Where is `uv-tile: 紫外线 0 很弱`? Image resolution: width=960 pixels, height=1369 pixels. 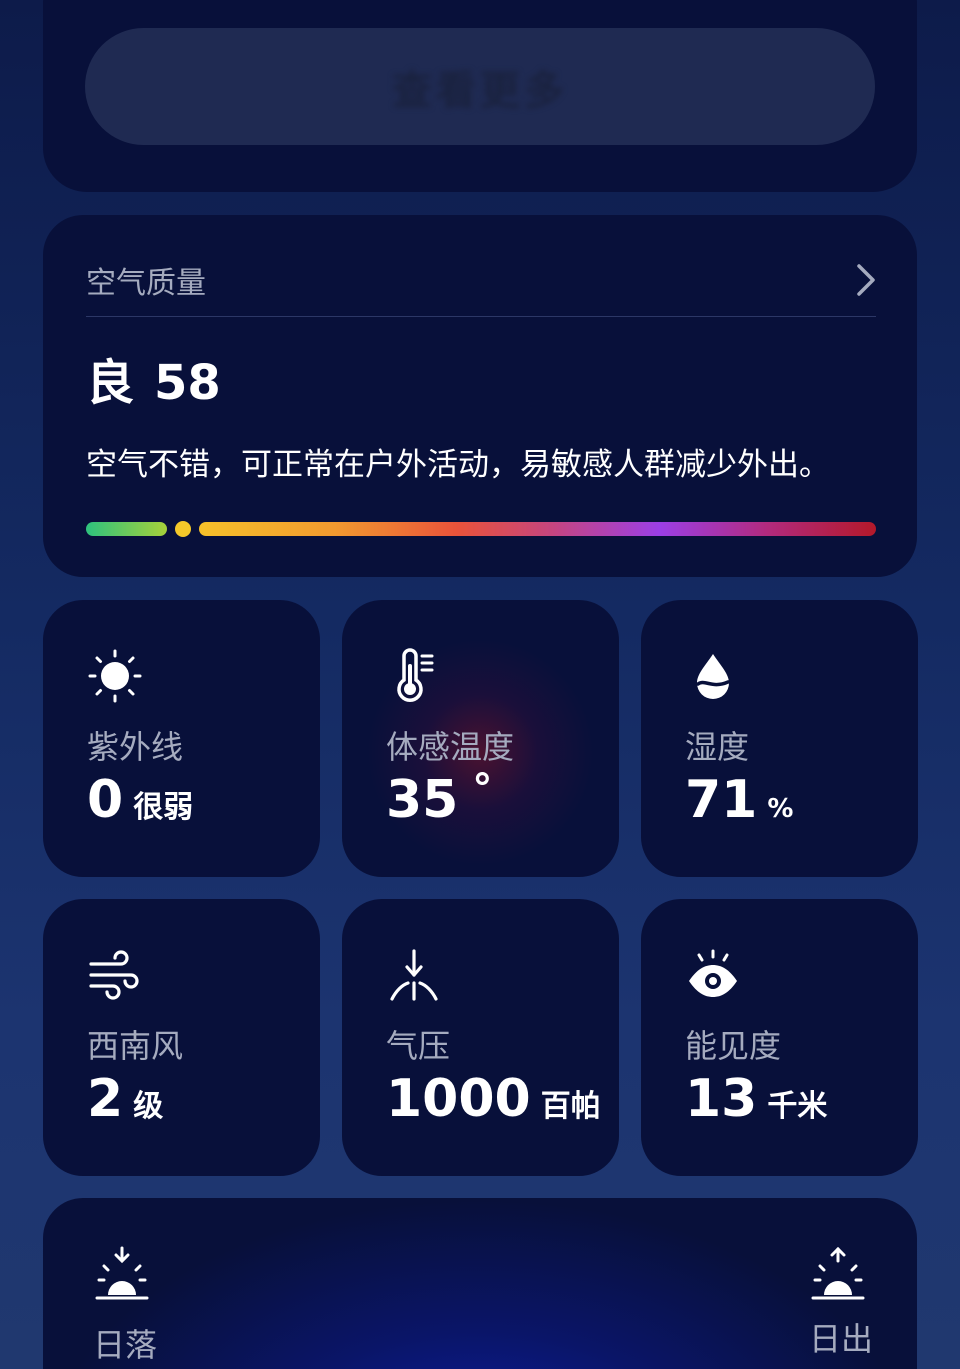 uv-tile: 紫外线 0 很弱 is located at coordinates (181, 738).